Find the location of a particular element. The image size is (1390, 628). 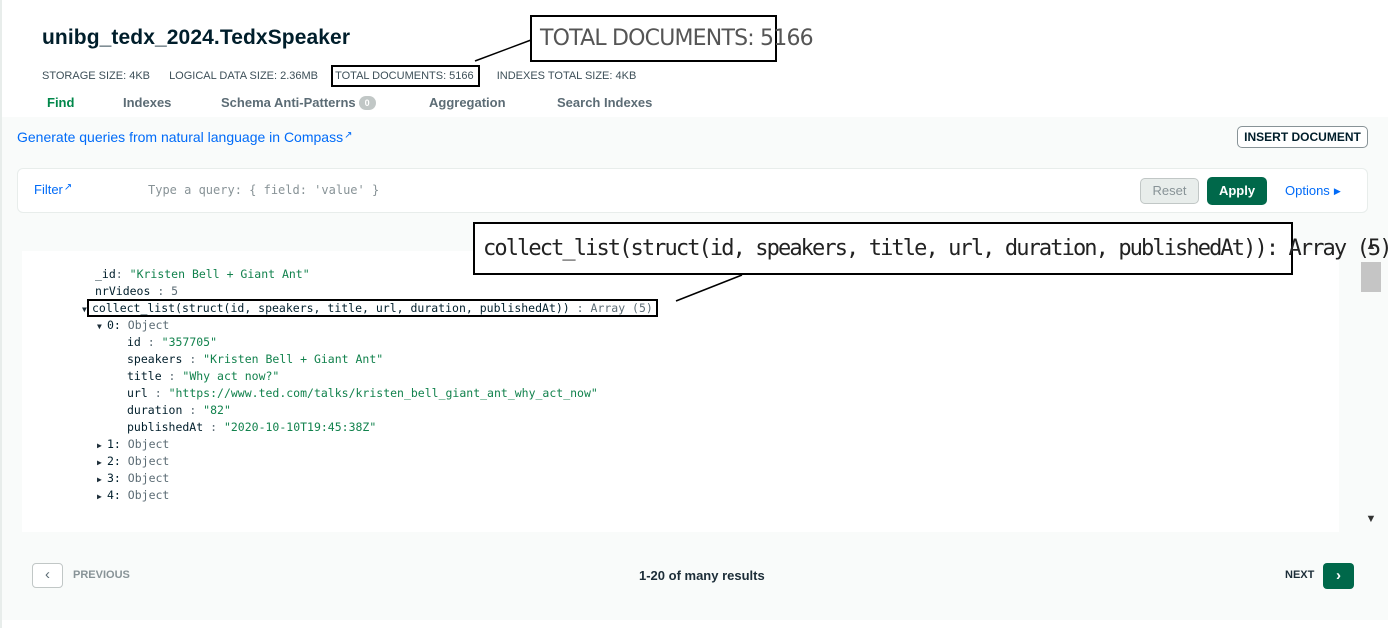

options-toggle: Options ▶ is located at coordinates (1313, 190).